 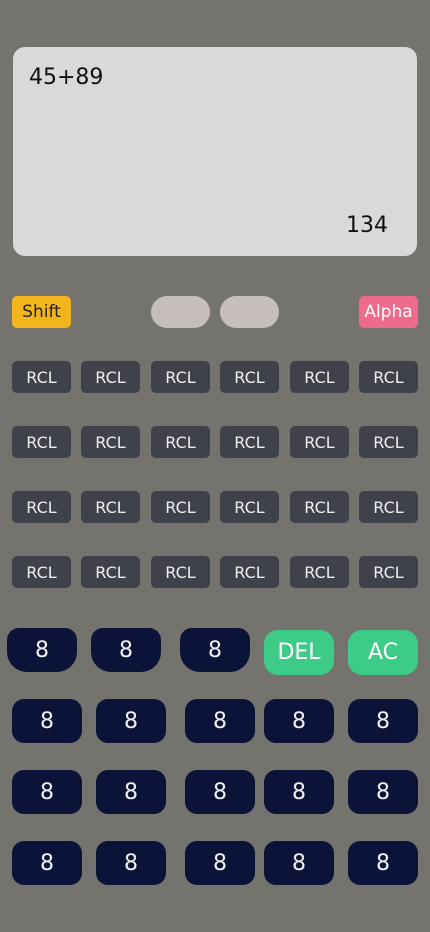 I want to click on expression-text: 45+89, so click(x=66, y=77).